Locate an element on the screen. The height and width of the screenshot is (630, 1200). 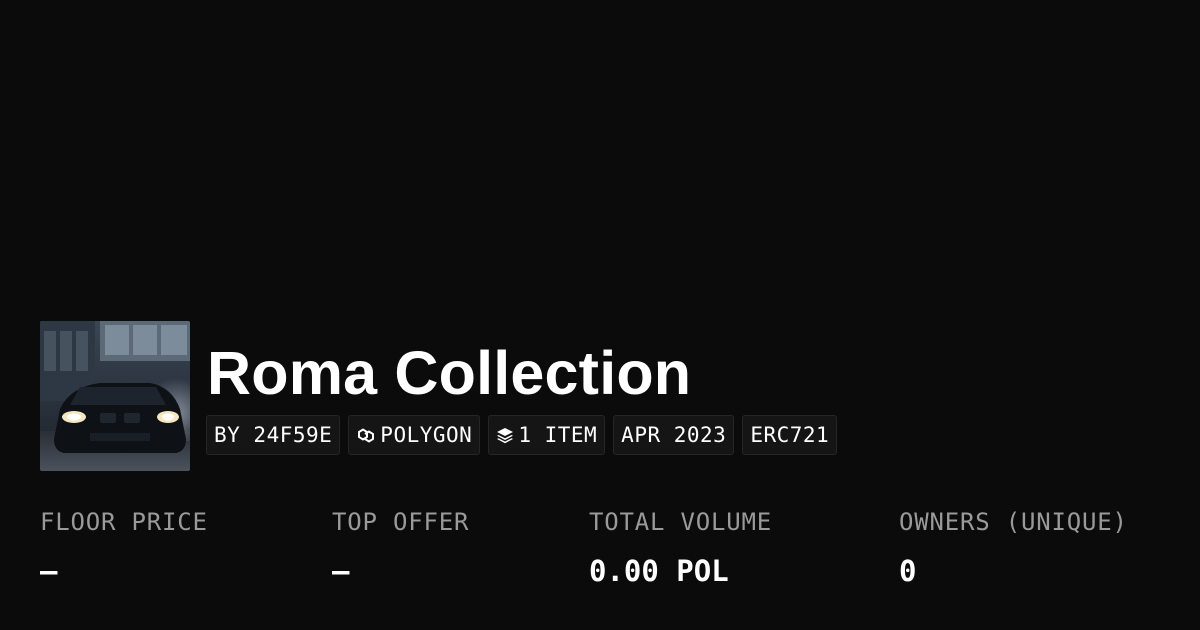
collection-title: Roma Collection is located at coordinates (449, 373).